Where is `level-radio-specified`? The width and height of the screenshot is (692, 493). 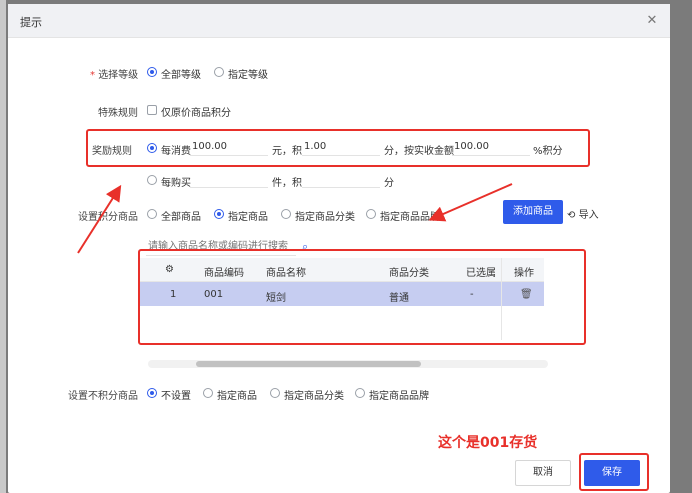
level-radio-specified is located at coordinates (219, 72).